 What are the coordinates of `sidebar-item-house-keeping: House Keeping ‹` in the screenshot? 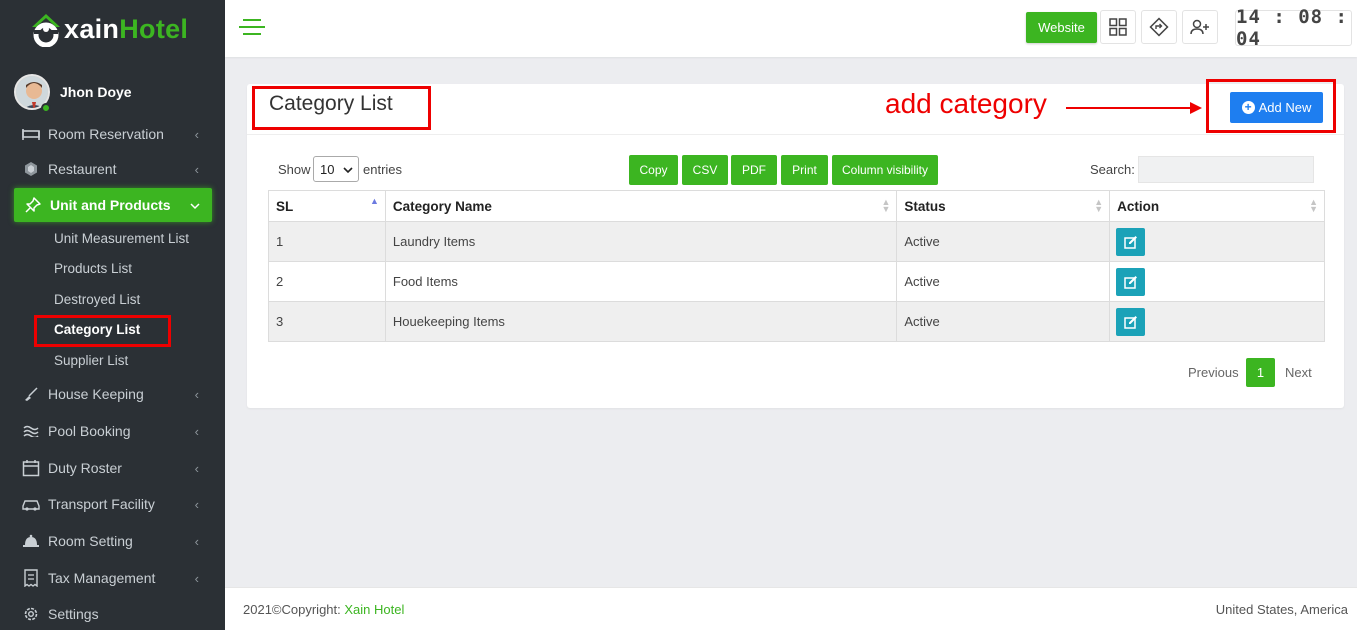 It's located at (112, 394).